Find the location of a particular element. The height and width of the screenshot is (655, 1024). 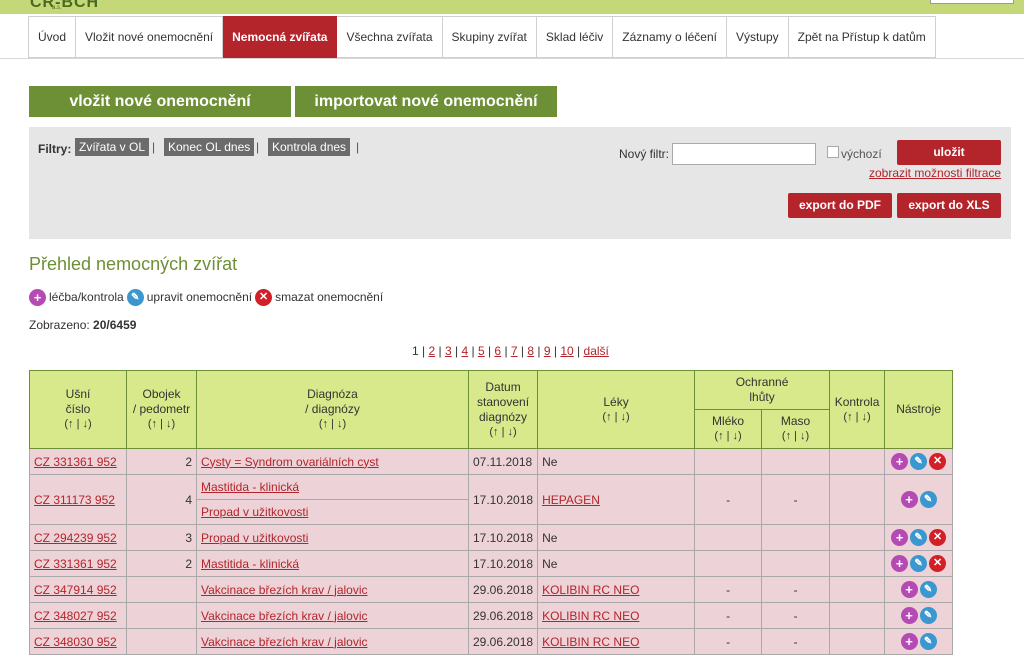

nav-tab-5: Sklad léčiv is located at coordinates (575, 37).